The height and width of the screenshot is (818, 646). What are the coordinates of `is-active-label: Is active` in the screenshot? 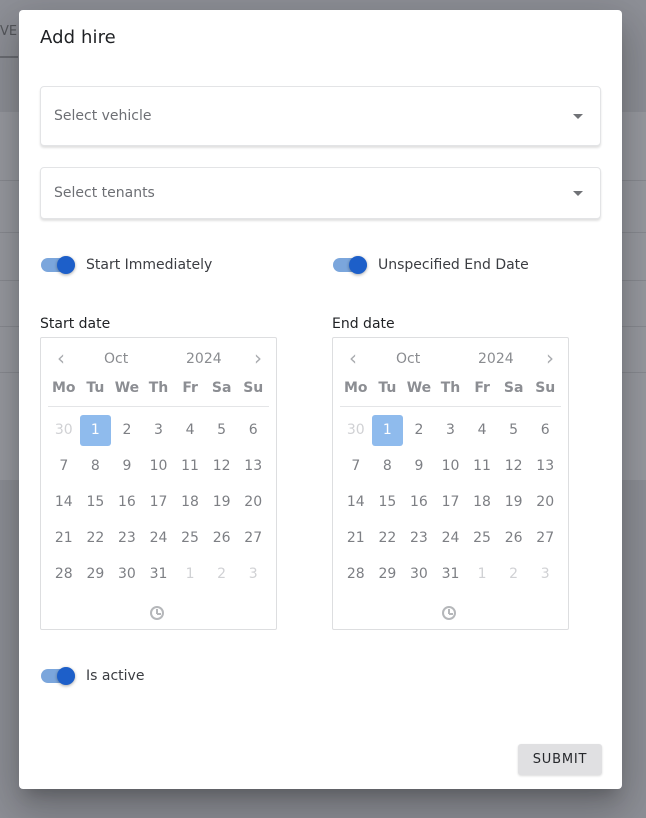 It's located at (115, 676).